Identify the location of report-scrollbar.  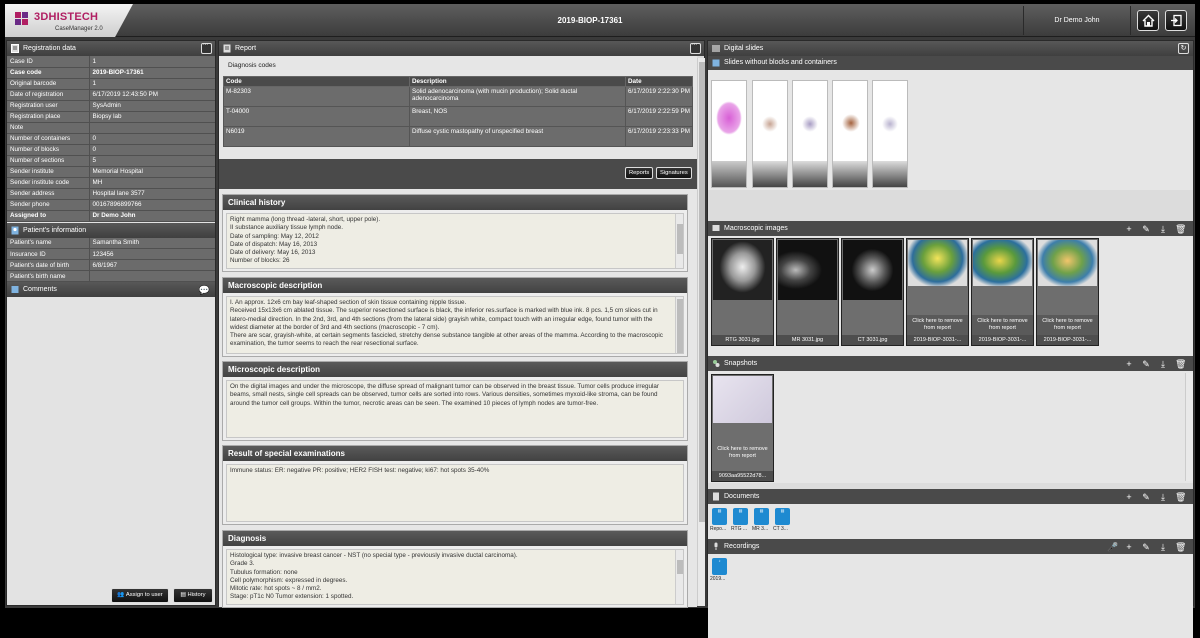
(701, 332).